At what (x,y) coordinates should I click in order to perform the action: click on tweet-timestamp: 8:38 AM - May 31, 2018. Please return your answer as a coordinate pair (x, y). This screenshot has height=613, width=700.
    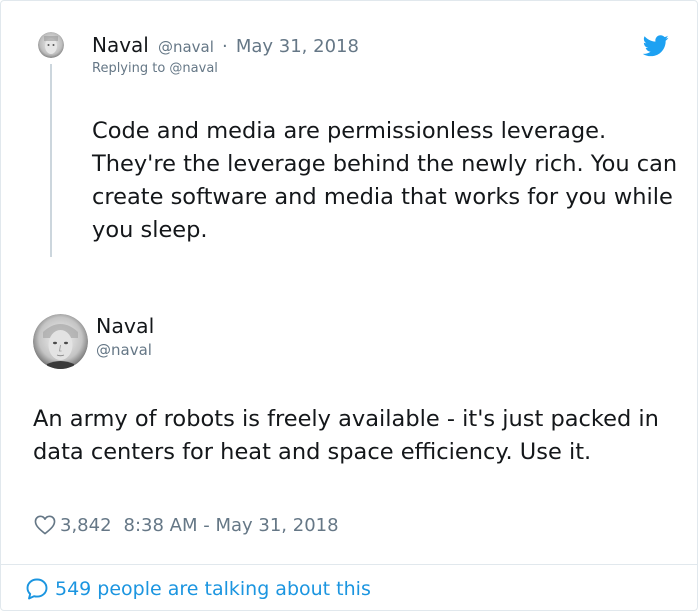
    Looking at the image, I should click on (231, 525).